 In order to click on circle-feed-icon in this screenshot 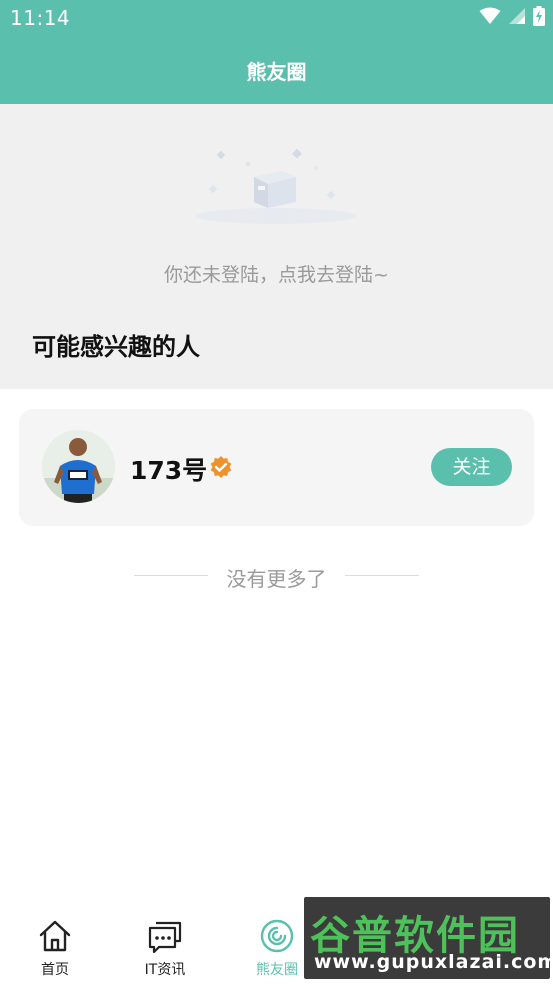, I will do `click(277, 936)`.